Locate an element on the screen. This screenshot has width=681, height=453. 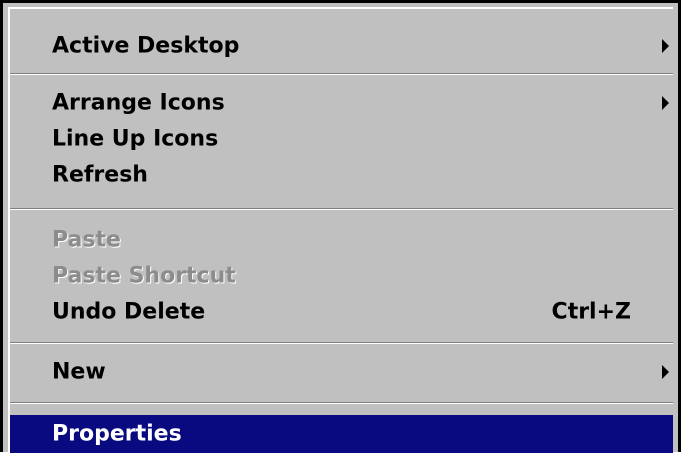
menu-item-shortcut: Ctrl+Z is located at coordinates (591, 312).